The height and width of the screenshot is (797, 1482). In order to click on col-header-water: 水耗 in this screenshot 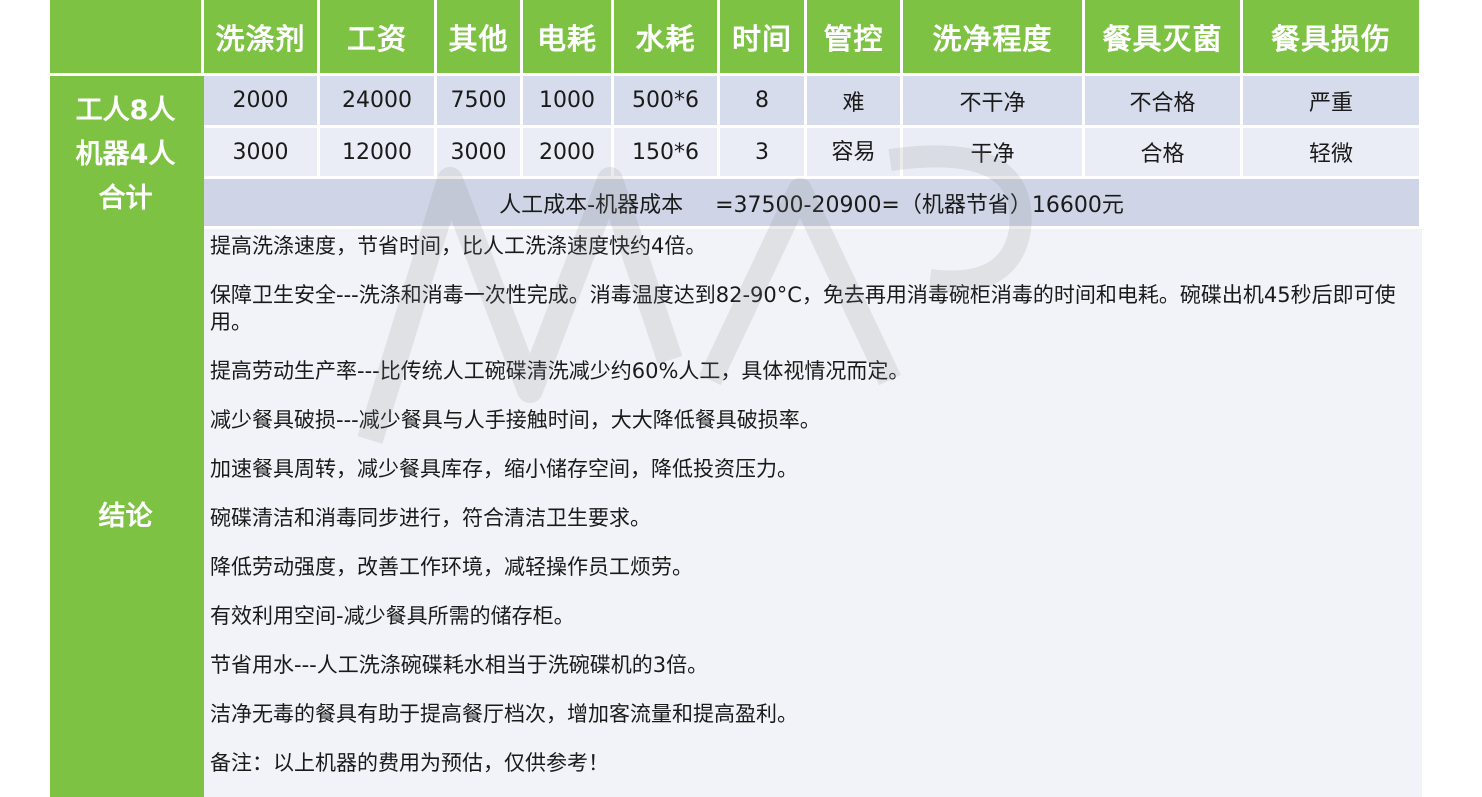, I will do `click(667, 38)`.